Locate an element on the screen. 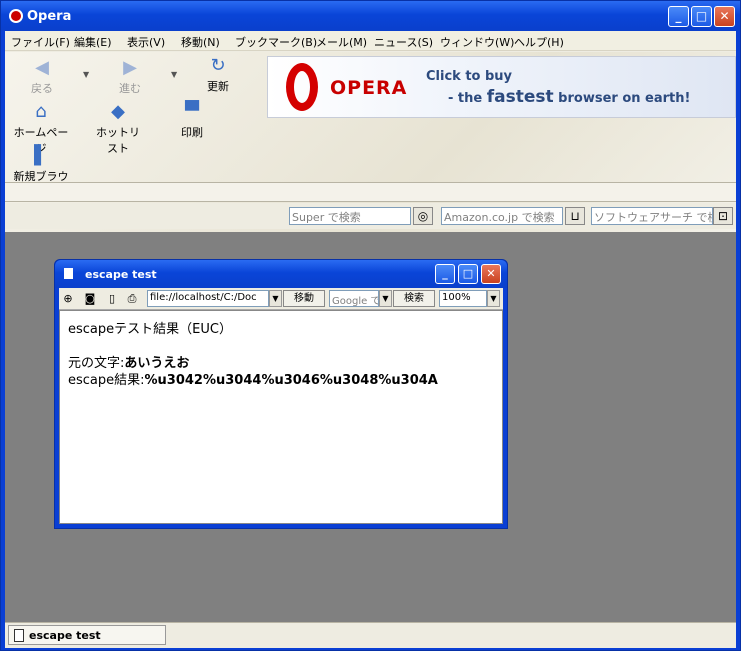  opera-logo-icon is located at coordinates (16, 16).